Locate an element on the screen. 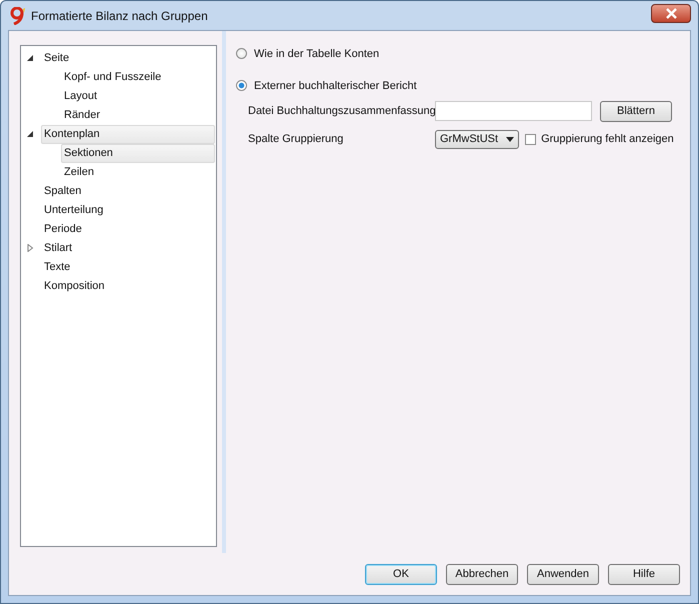 The width and height of the screenshot is (699, 604). radio-label: Externer buchhalterischer Bericht is located at coordinates (335, 86).